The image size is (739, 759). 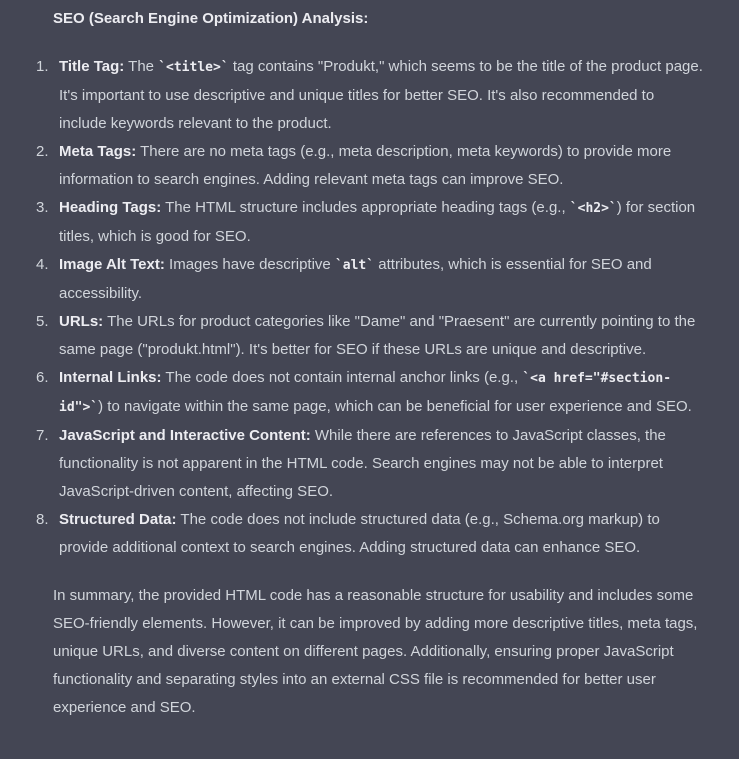 I want to click on item-term: Meta Tags:, so click(x=98, y=151).